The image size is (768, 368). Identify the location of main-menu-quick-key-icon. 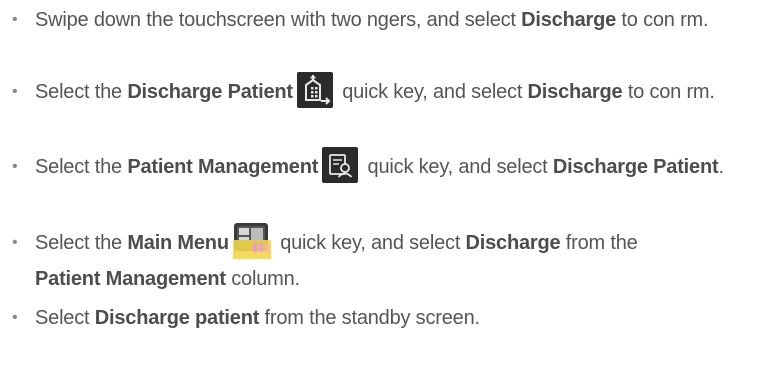
(251, 240).